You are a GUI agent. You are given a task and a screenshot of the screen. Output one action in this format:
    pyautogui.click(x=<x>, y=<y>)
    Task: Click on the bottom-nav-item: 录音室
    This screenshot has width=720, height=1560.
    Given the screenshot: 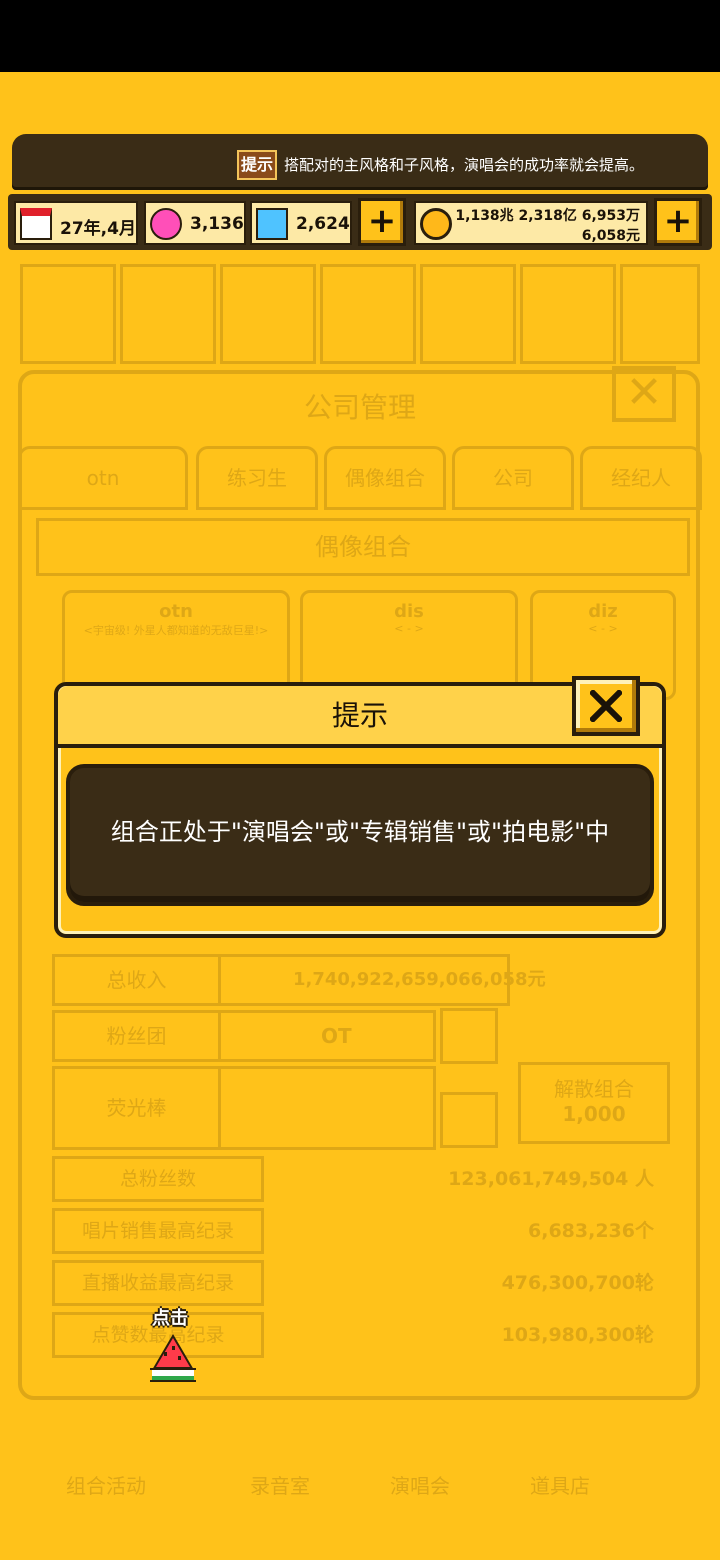 What is the action you would take?
    pyautogui.click(x=280, y=1486)
    